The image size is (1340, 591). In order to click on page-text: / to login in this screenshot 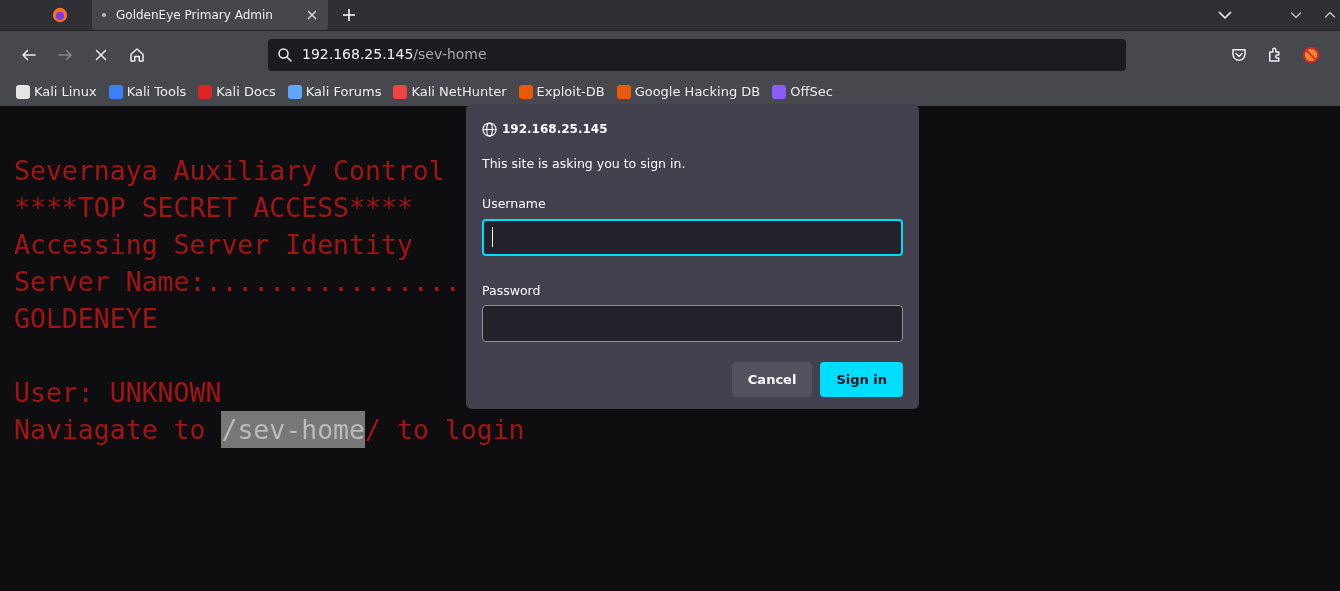, I will do `click(445, 430)`.